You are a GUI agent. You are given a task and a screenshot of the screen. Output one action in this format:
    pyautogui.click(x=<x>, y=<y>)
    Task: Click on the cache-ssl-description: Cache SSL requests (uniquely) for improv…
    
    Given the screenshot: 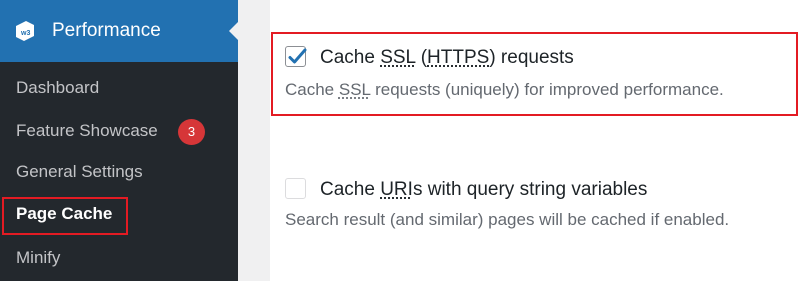 What is the action you would take?
    pyautogui.click(x=504, y=89)
    